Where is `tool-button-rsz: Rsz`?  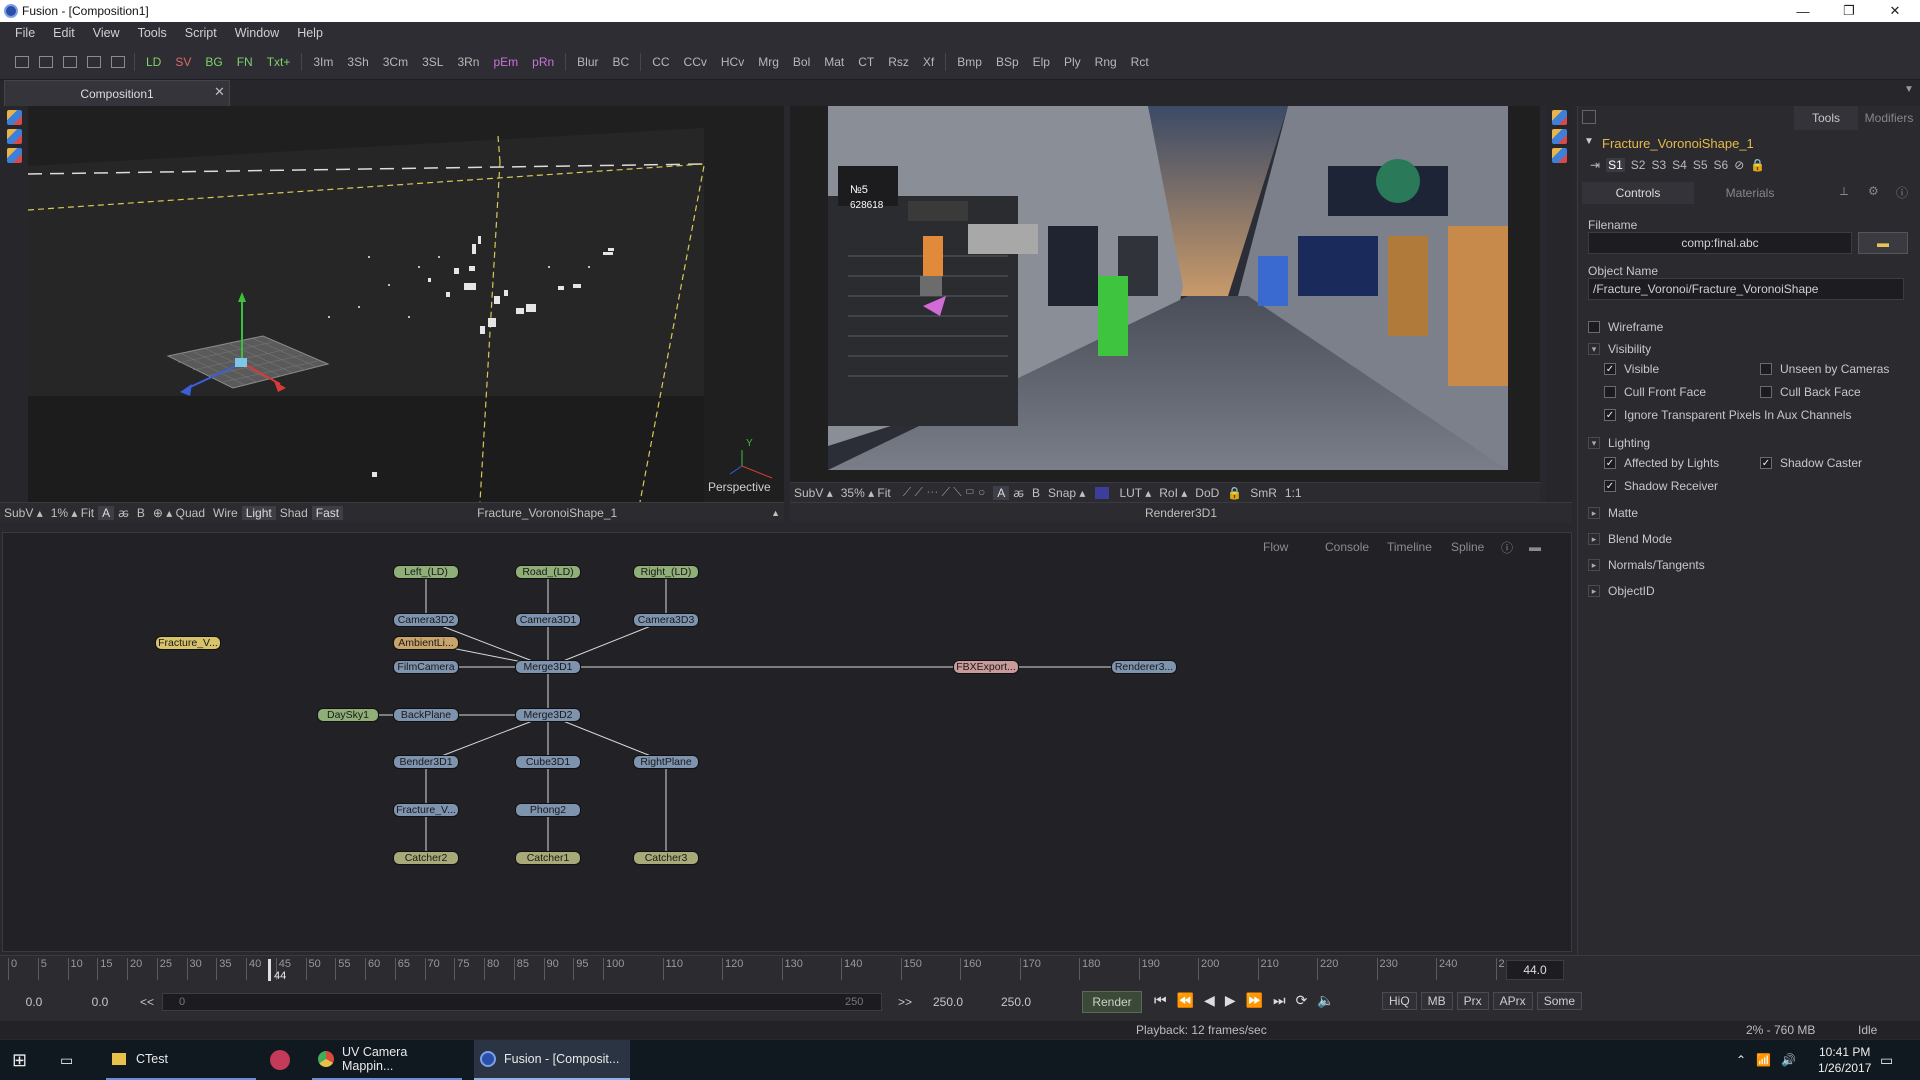 tool-button-rsz: Rsz is located at coordinates (898, 62).